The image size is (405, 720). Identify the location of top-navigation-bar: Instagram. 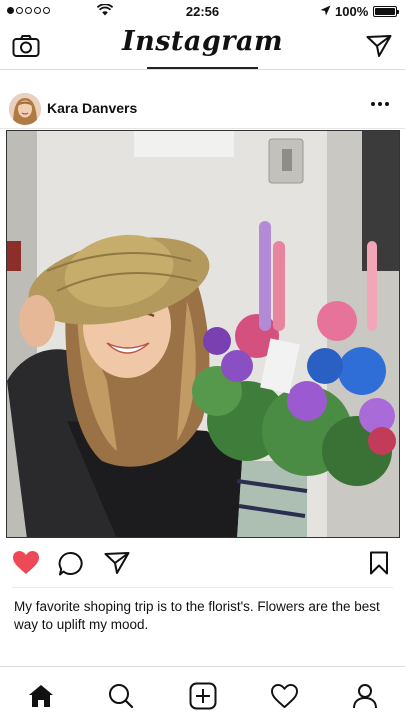
(202, 46).